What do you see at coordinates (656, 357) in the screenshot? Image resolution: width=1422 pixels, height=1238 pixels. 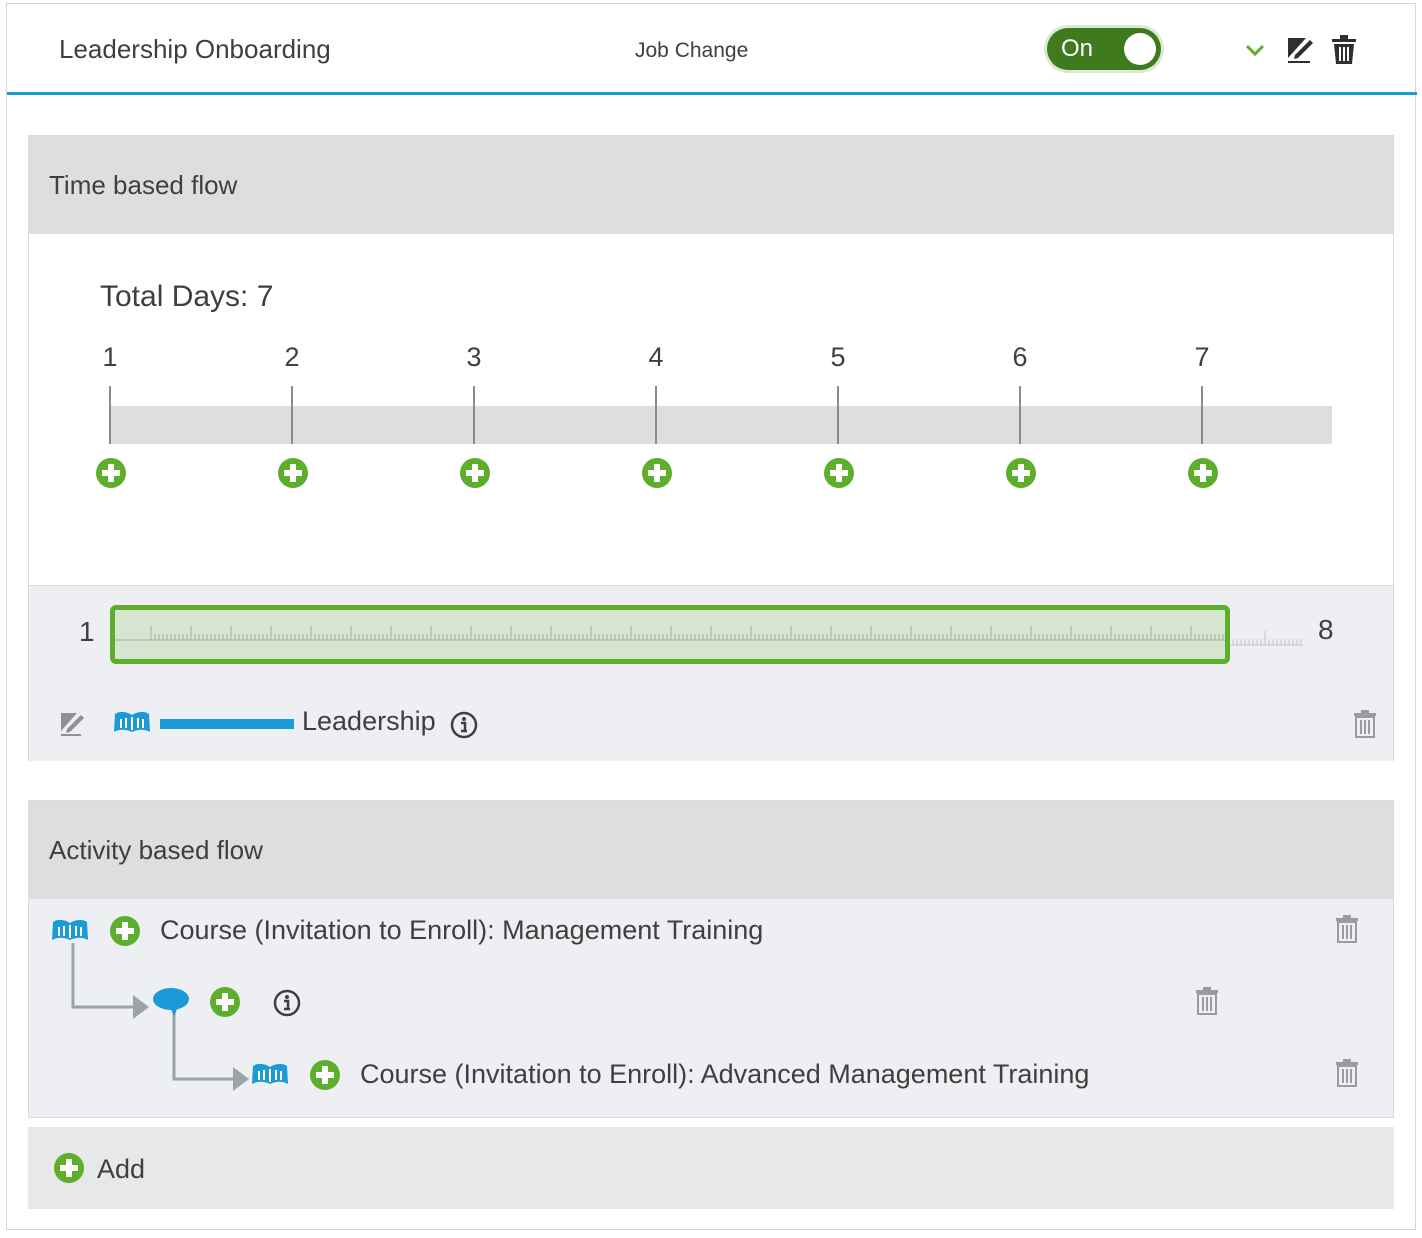 I see `day-label: 4` at bounding box center [656, 357].